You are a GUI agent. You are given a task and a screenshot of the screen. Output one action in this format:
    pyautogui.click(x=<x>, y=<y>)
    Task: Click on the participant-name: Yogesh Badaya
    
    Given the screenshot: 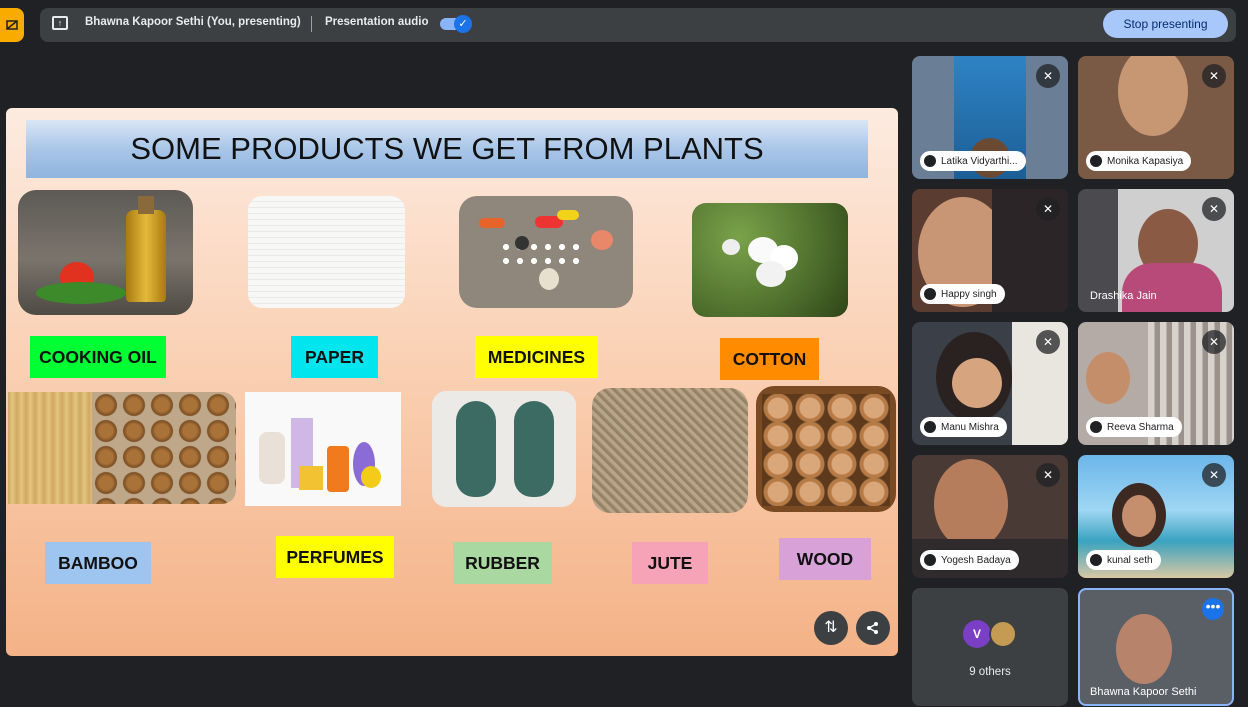 What is the action you would take?
    pyautogui.click(x=976, y=560)
    